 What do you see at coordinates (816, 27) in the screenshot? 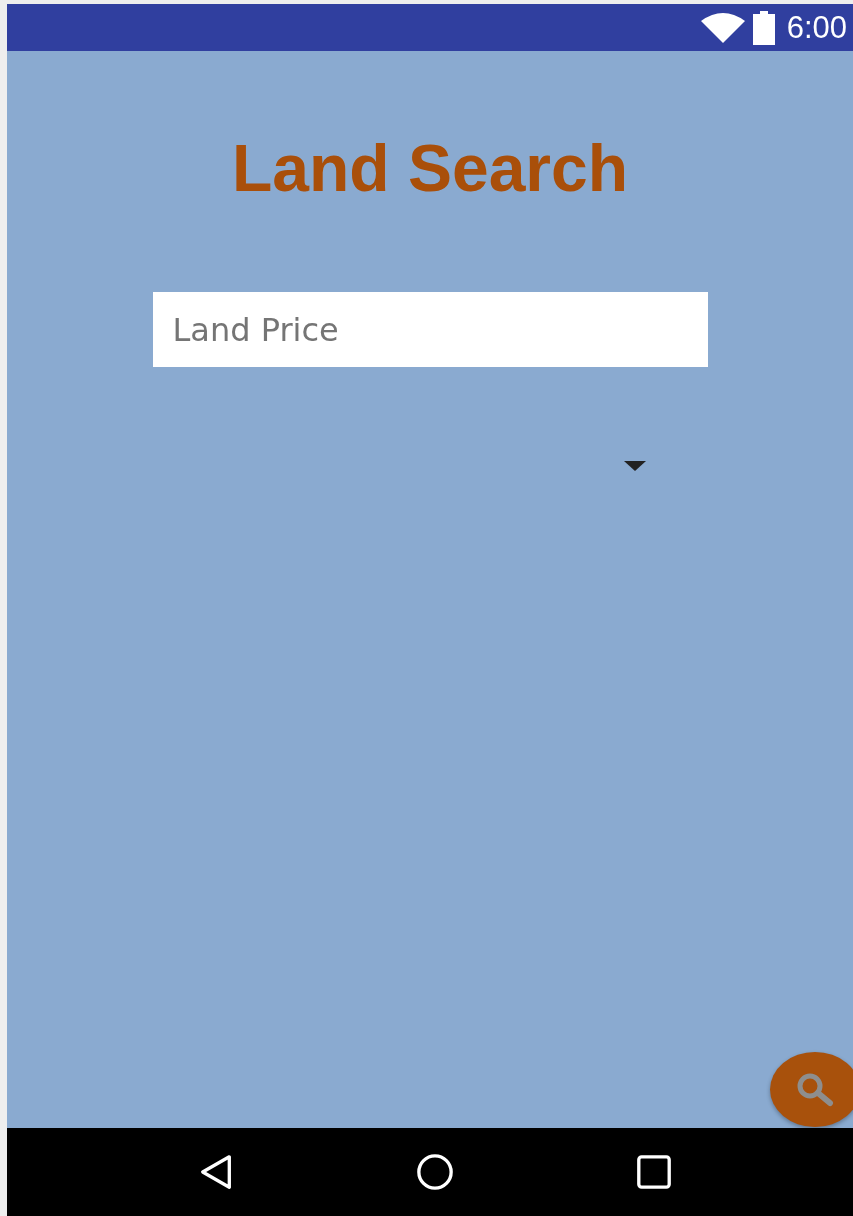
I see `status-time: 6:00` at bounding box center [816, 27].